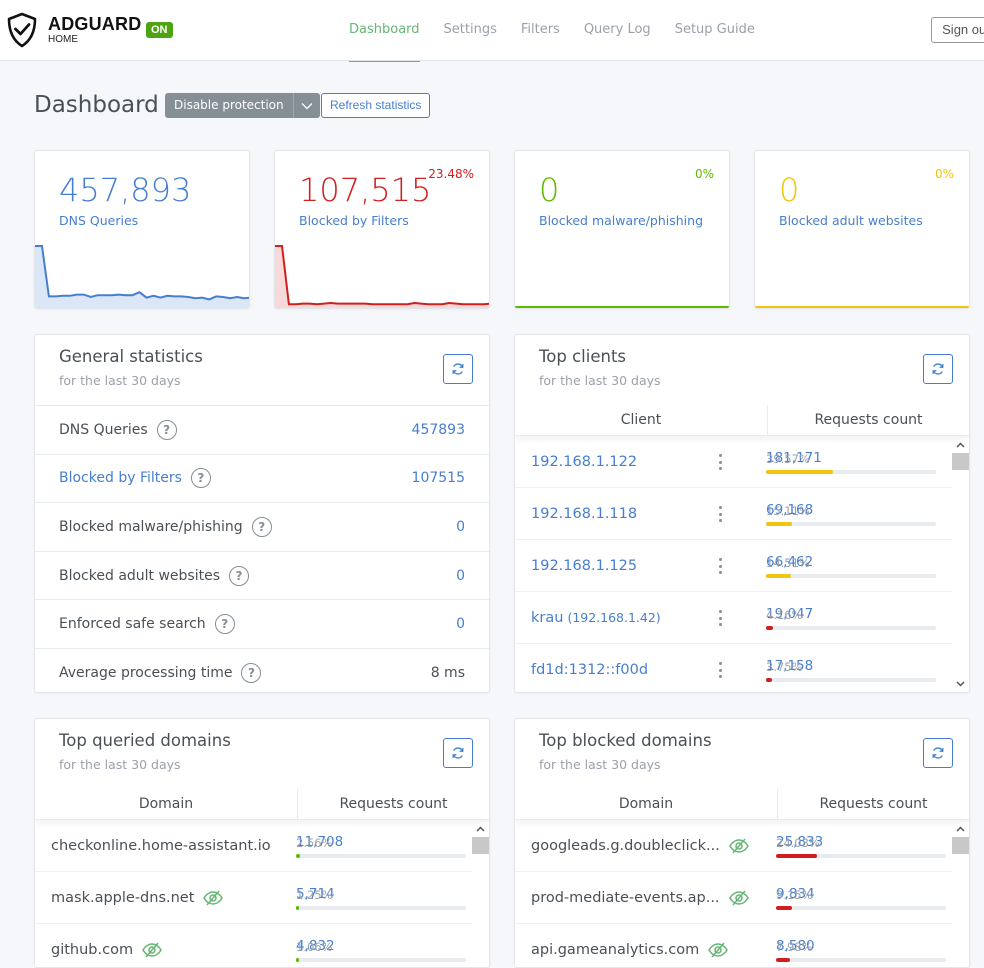 The image size is (984, 968). Describe the element at coordinates (120, 478) in the screenshot. I see `stat-row-label-text: Blocked by Filters` at that location.